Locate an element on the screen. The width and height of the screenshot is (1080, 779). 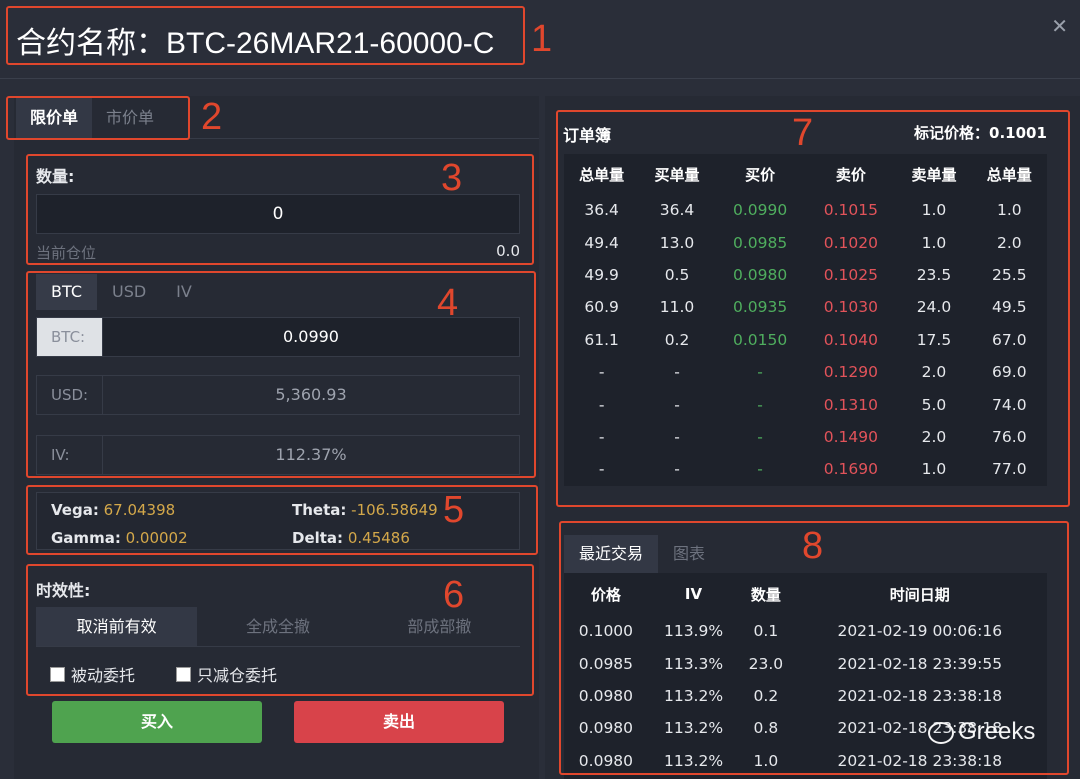
orderbook-cell: 36.4 is located at coordinates (677, 210).